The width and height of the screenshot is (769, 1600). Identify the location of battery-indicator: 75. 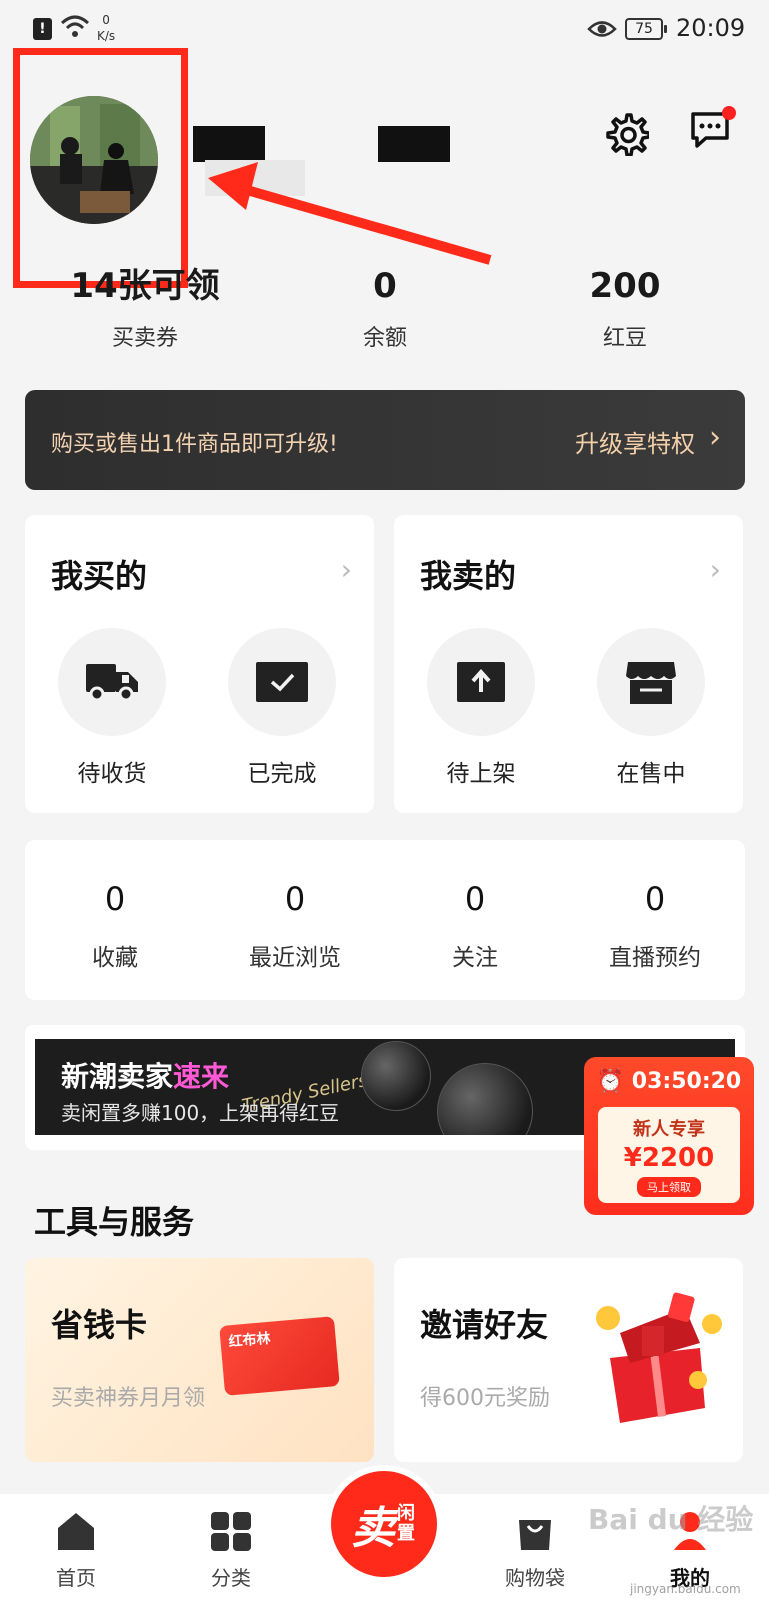
(646, 29).